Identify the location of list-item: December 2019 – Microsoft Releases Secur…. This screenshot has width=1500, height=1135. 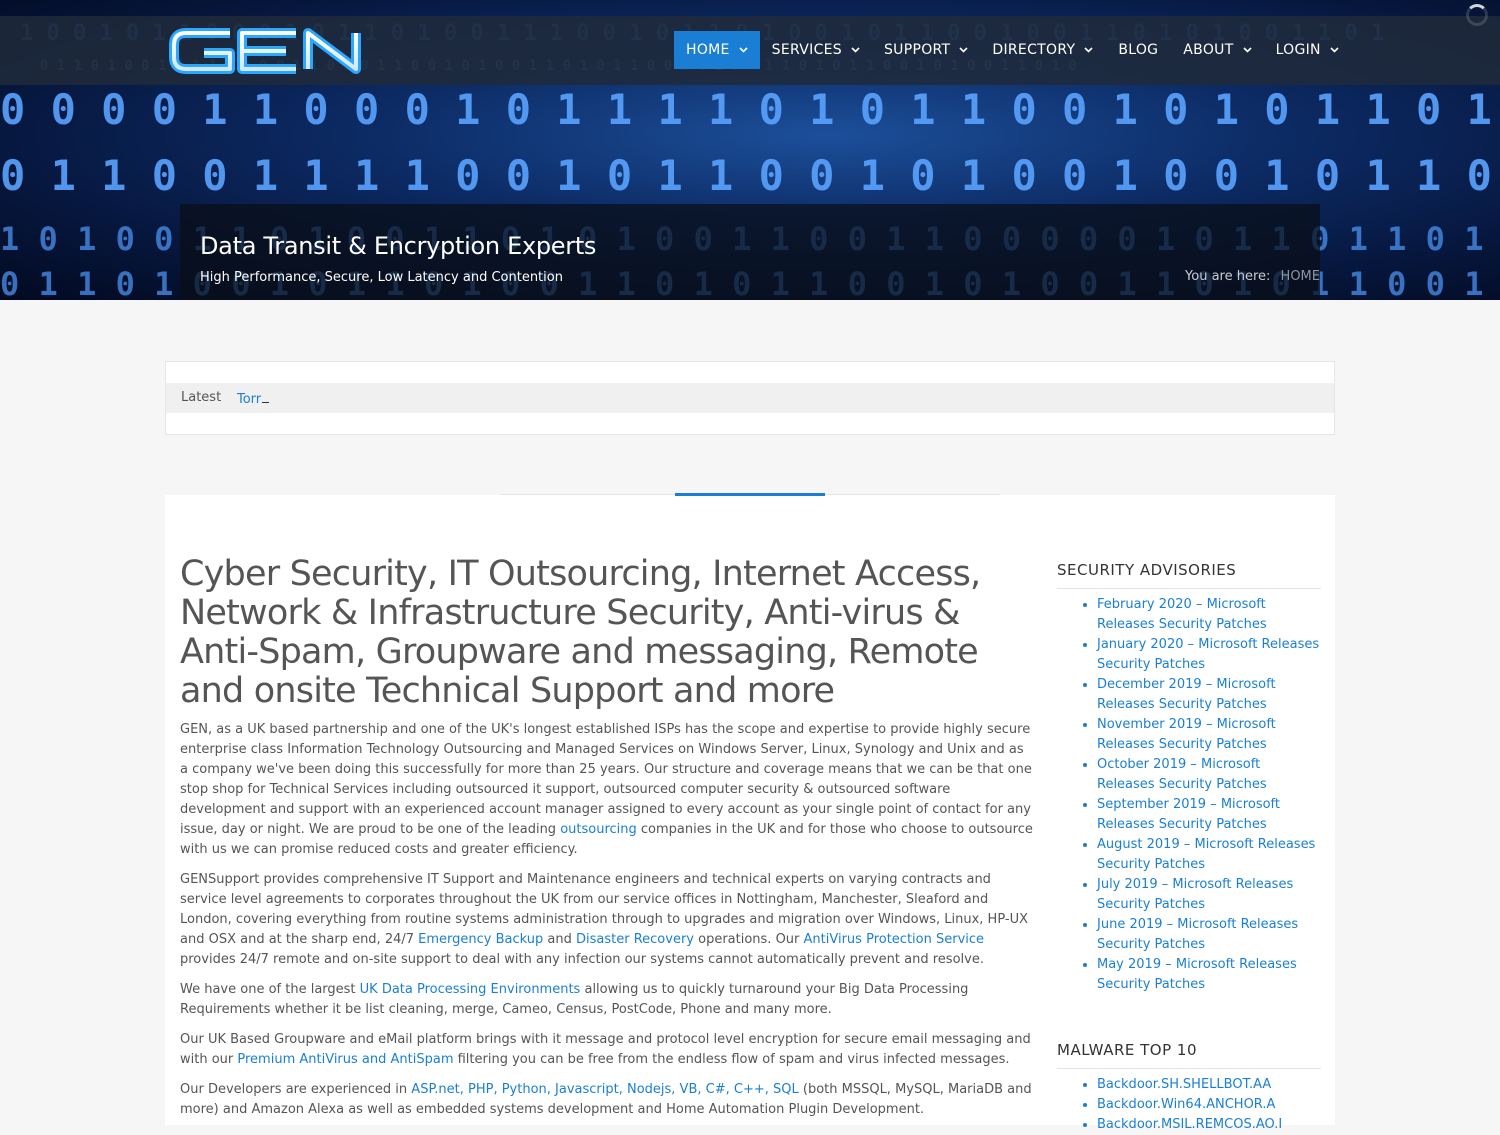
(1209, 695).